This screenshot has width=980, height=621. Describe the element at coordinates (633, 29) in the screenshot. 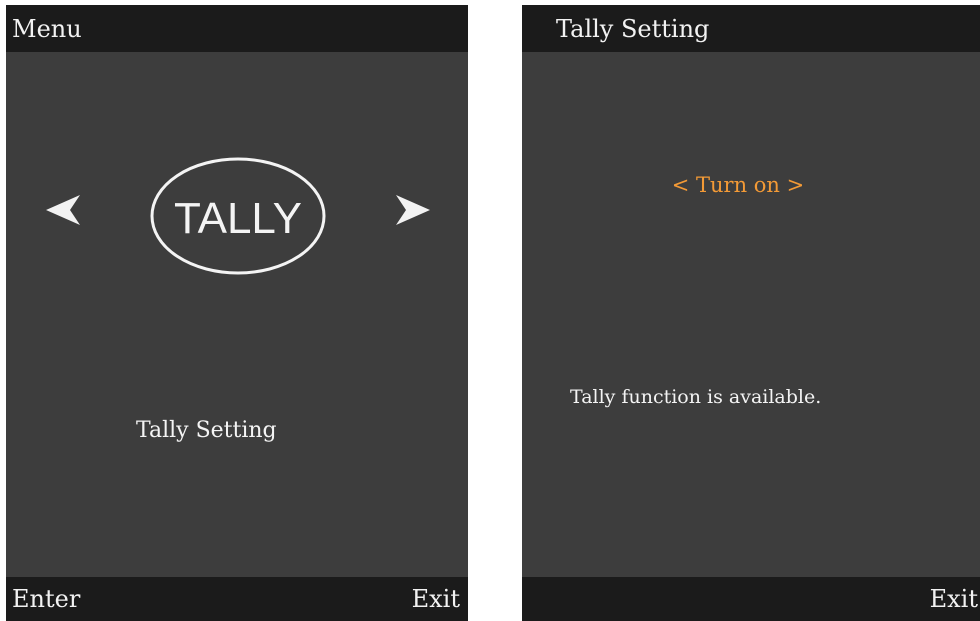

I see `tally-setting-header-title: Tally Setting` at that location.